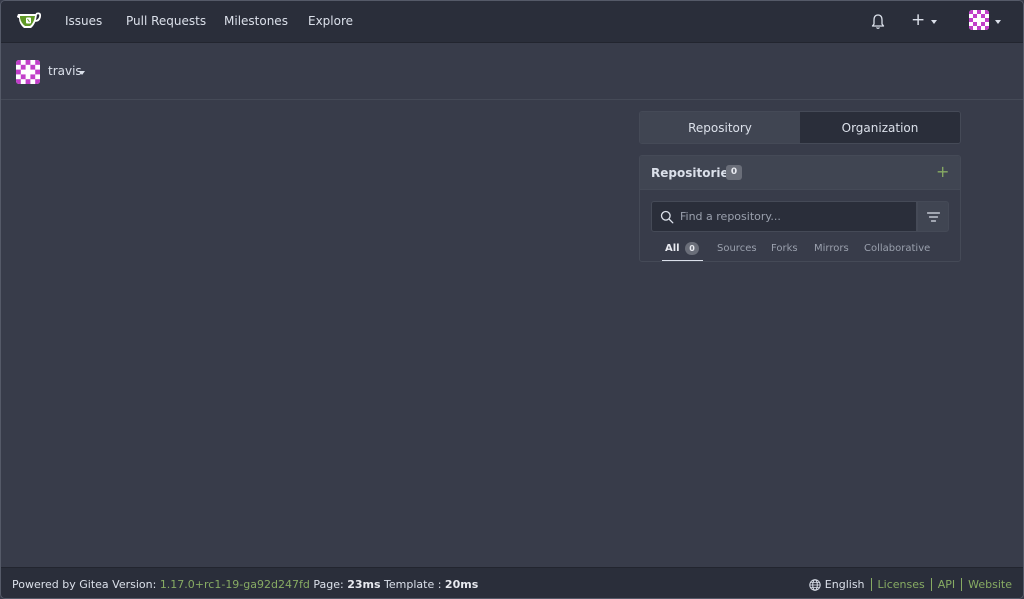  I want to click on active-filter-indicator, so click(682, 260).